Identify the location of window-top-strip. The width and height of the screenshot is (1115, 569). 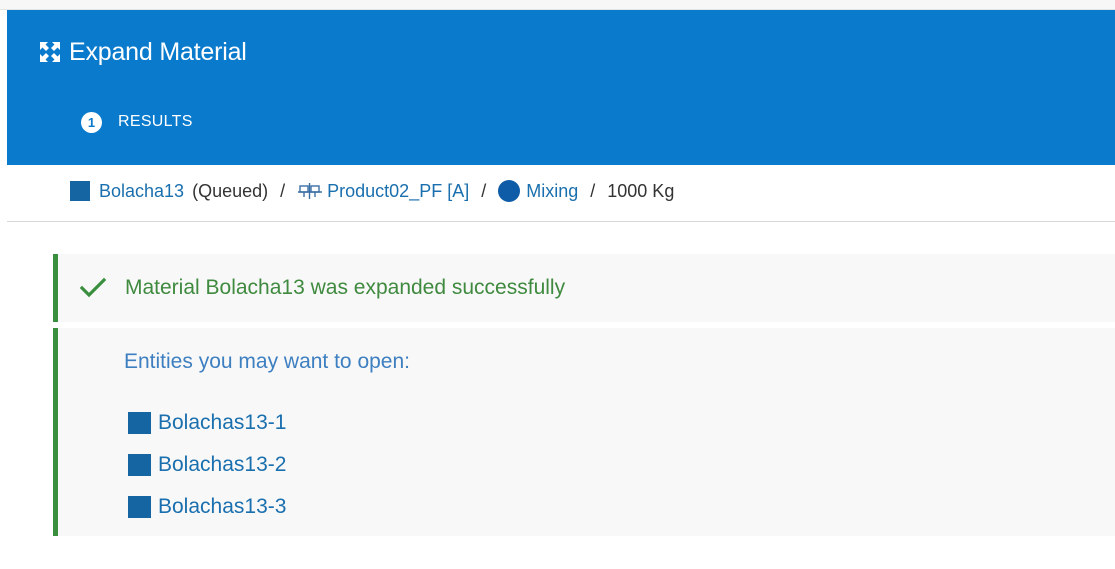
(557, 5).